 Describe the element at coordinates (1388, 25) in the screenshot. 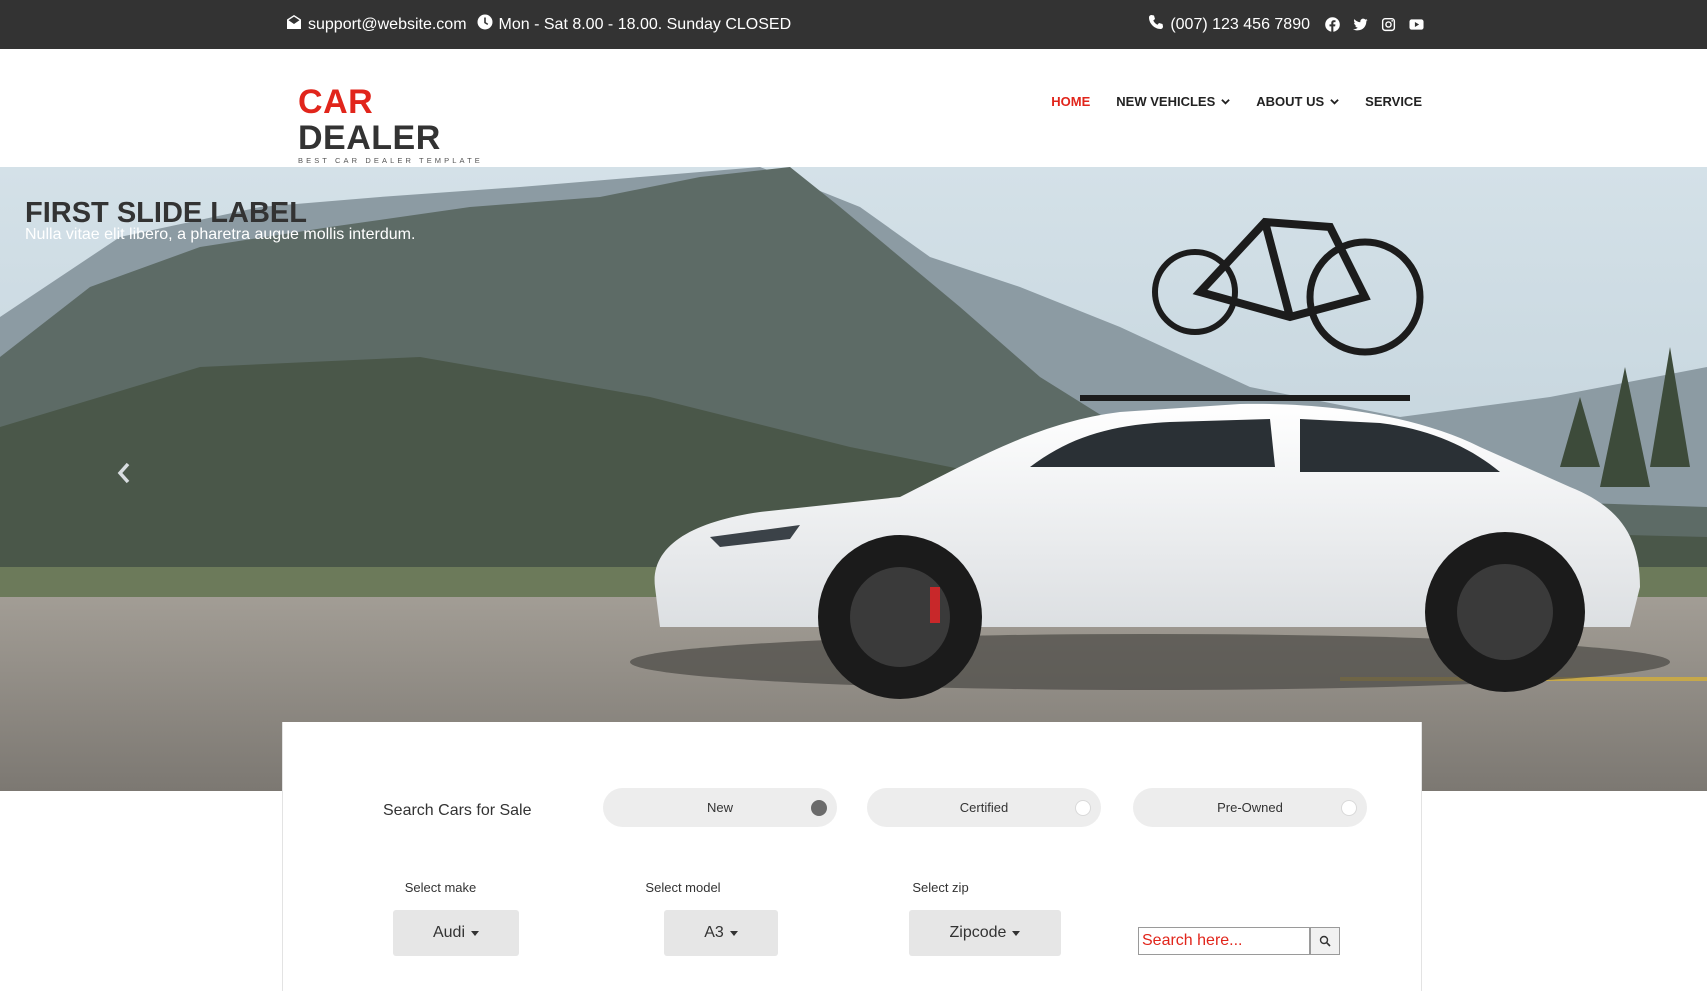

I see `instagram-icon` at that location.